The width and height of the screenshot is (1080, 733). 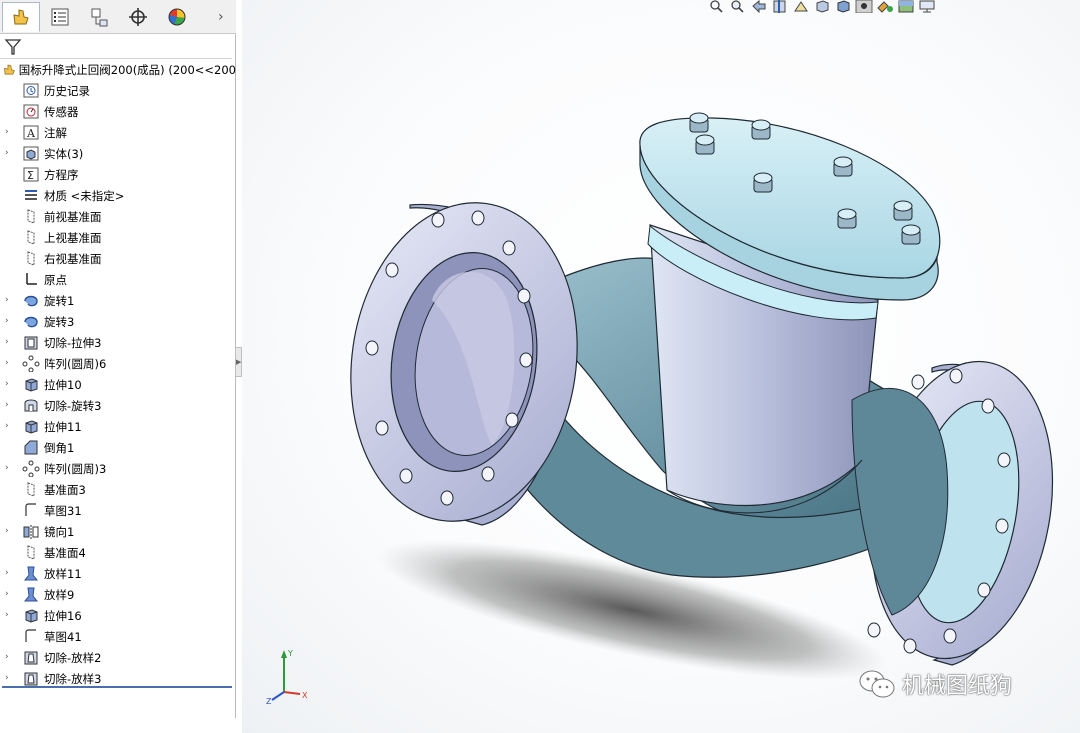 I want to click on tree-item-label: 放样9, so click(x=59, y=595).